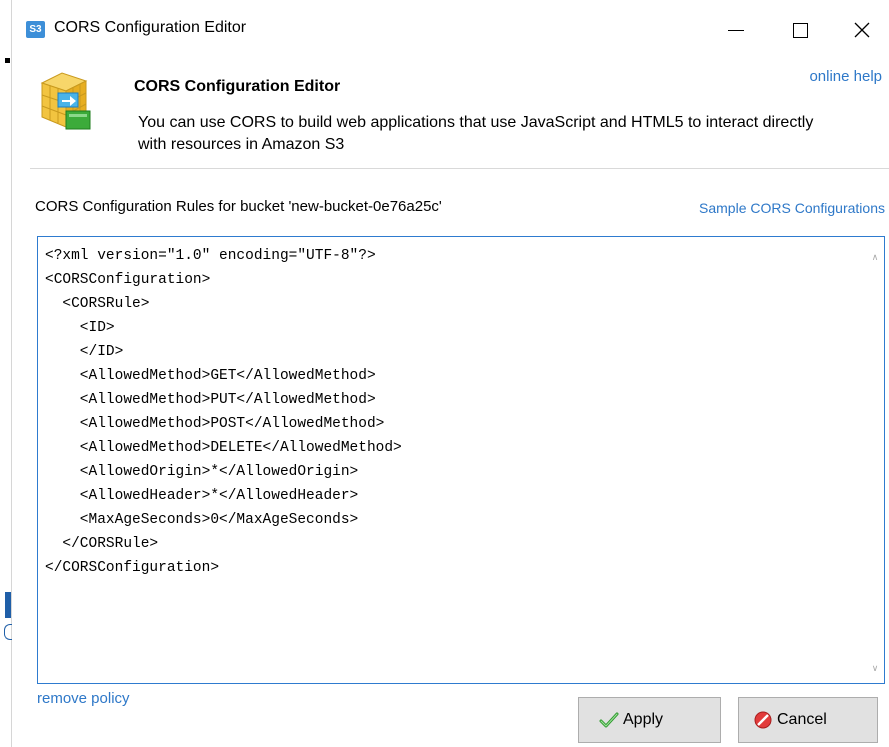 This screenshot has width=889, height=747. I want to click on window-title: CORS Configuration Editor, so click(150, 27).